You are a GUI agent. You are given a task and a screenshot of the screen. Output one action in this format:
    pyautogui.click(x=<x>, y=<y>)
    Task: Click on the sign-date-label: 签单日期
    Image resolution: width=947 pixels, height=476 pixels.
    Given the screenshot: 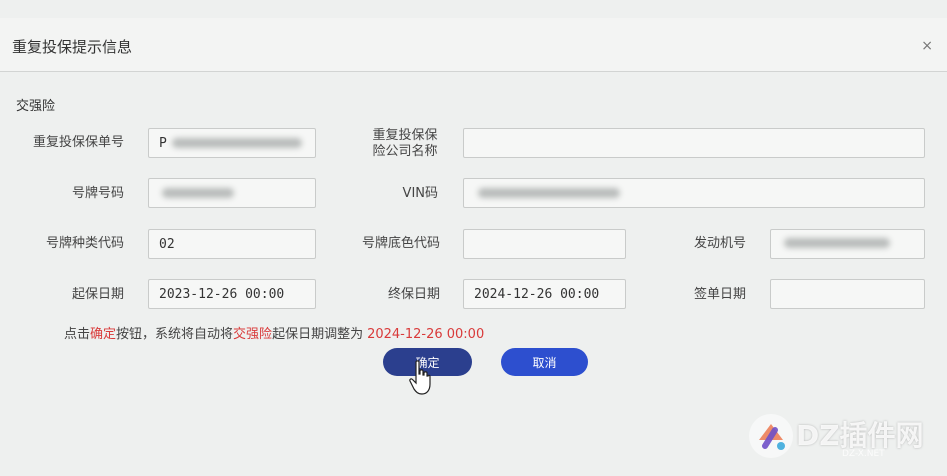 What is the action you would take?
    pyautogui.click(x=719, y=294)
    